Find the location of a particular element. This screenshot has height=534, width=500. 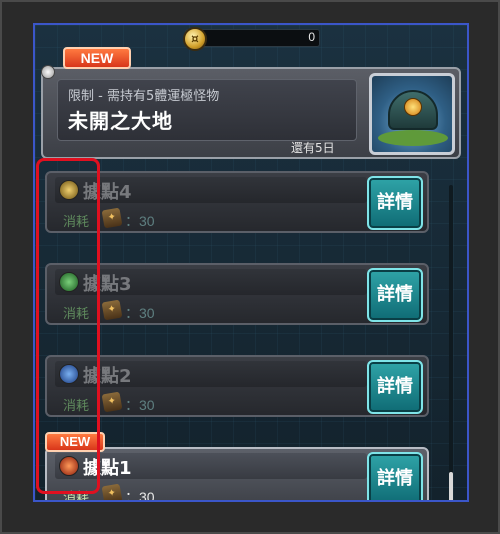

pin-icon is located at coordinates (48, 72).